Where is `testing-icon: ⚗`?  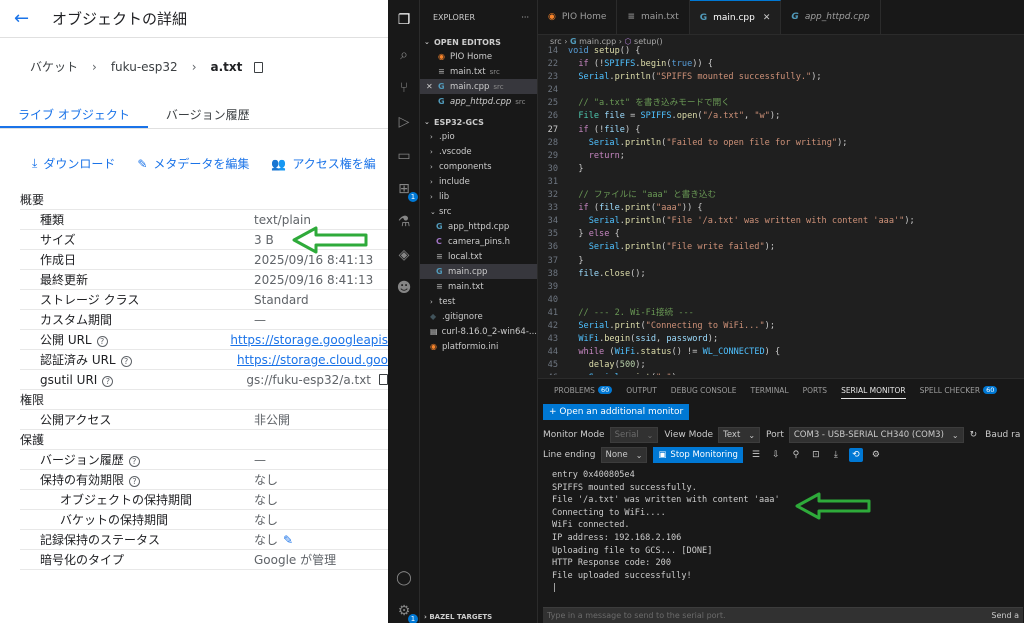
testing-icon: ⚗ is located at coordinates (404, 222).